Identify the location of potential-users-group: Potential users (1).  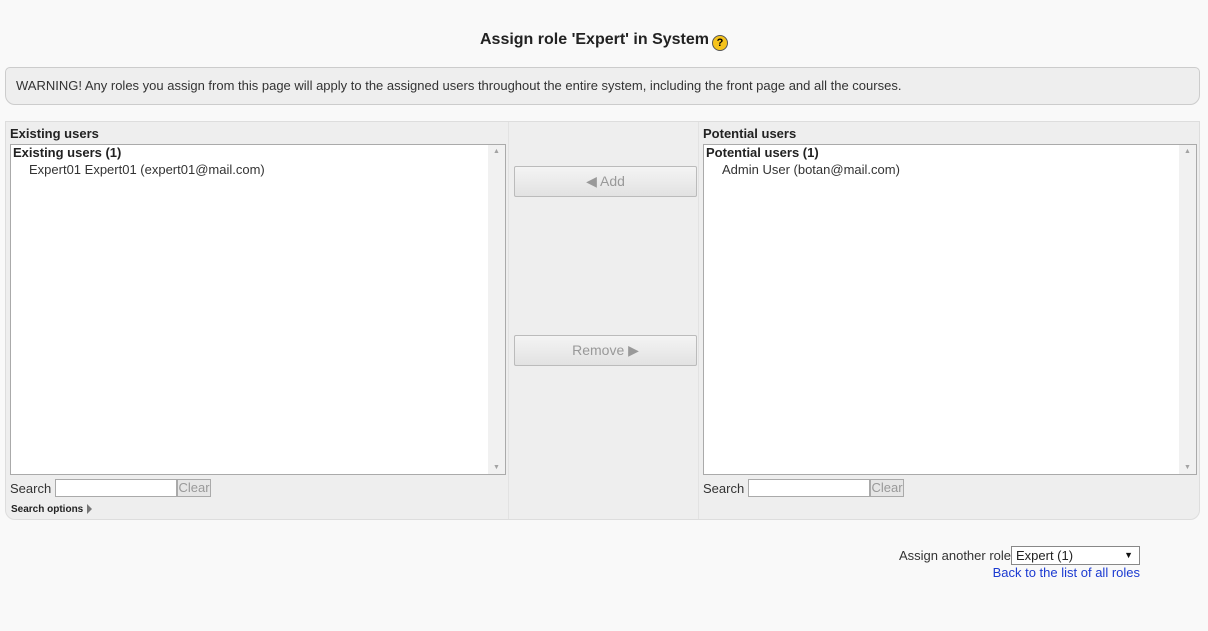
(762, 152).